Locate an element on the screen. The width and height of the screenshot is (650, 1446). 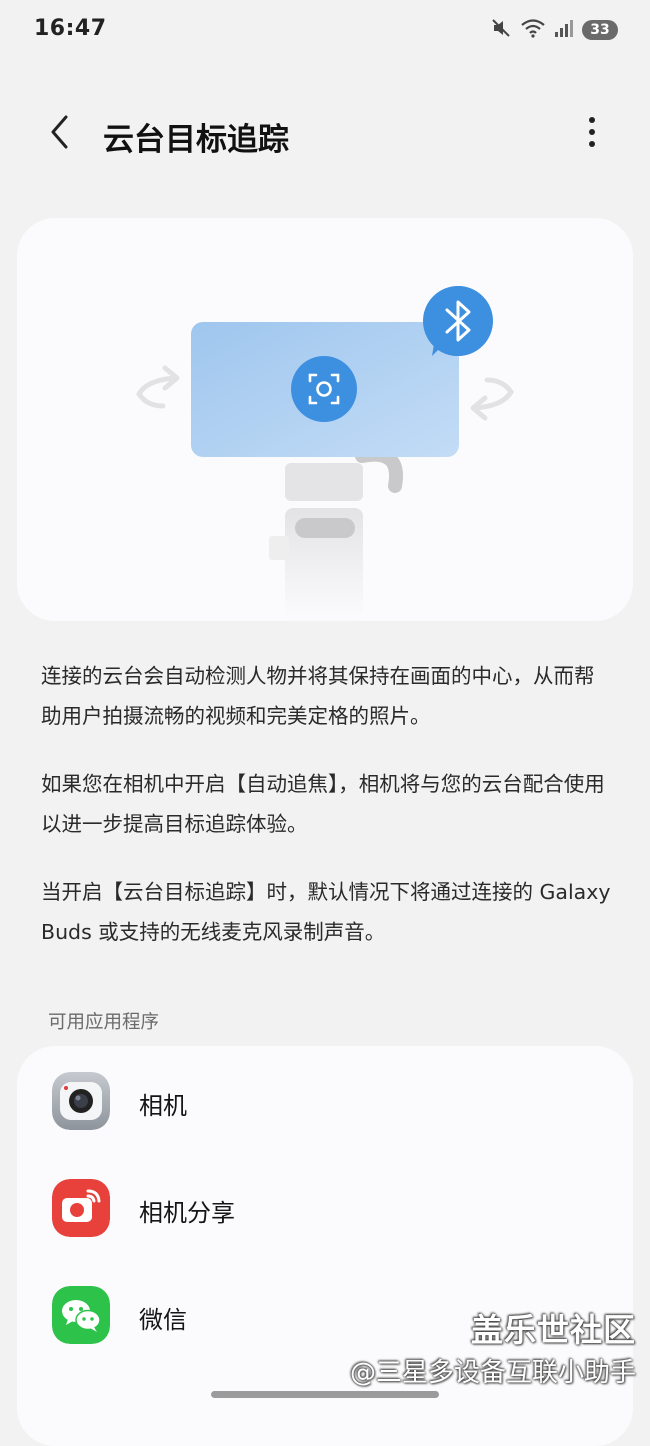
status-time: 16:47 is located at coordinates (70, 28).